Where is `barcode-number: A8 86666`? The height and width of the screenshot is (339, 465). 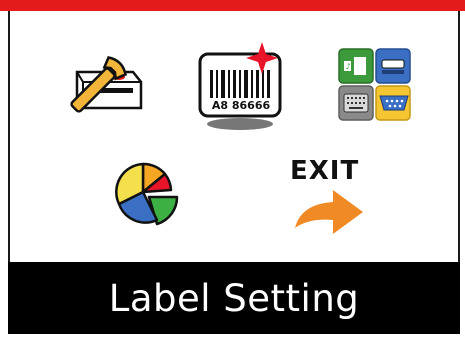 barcode-number: A8 86666 is located at coordinates (241, 105).